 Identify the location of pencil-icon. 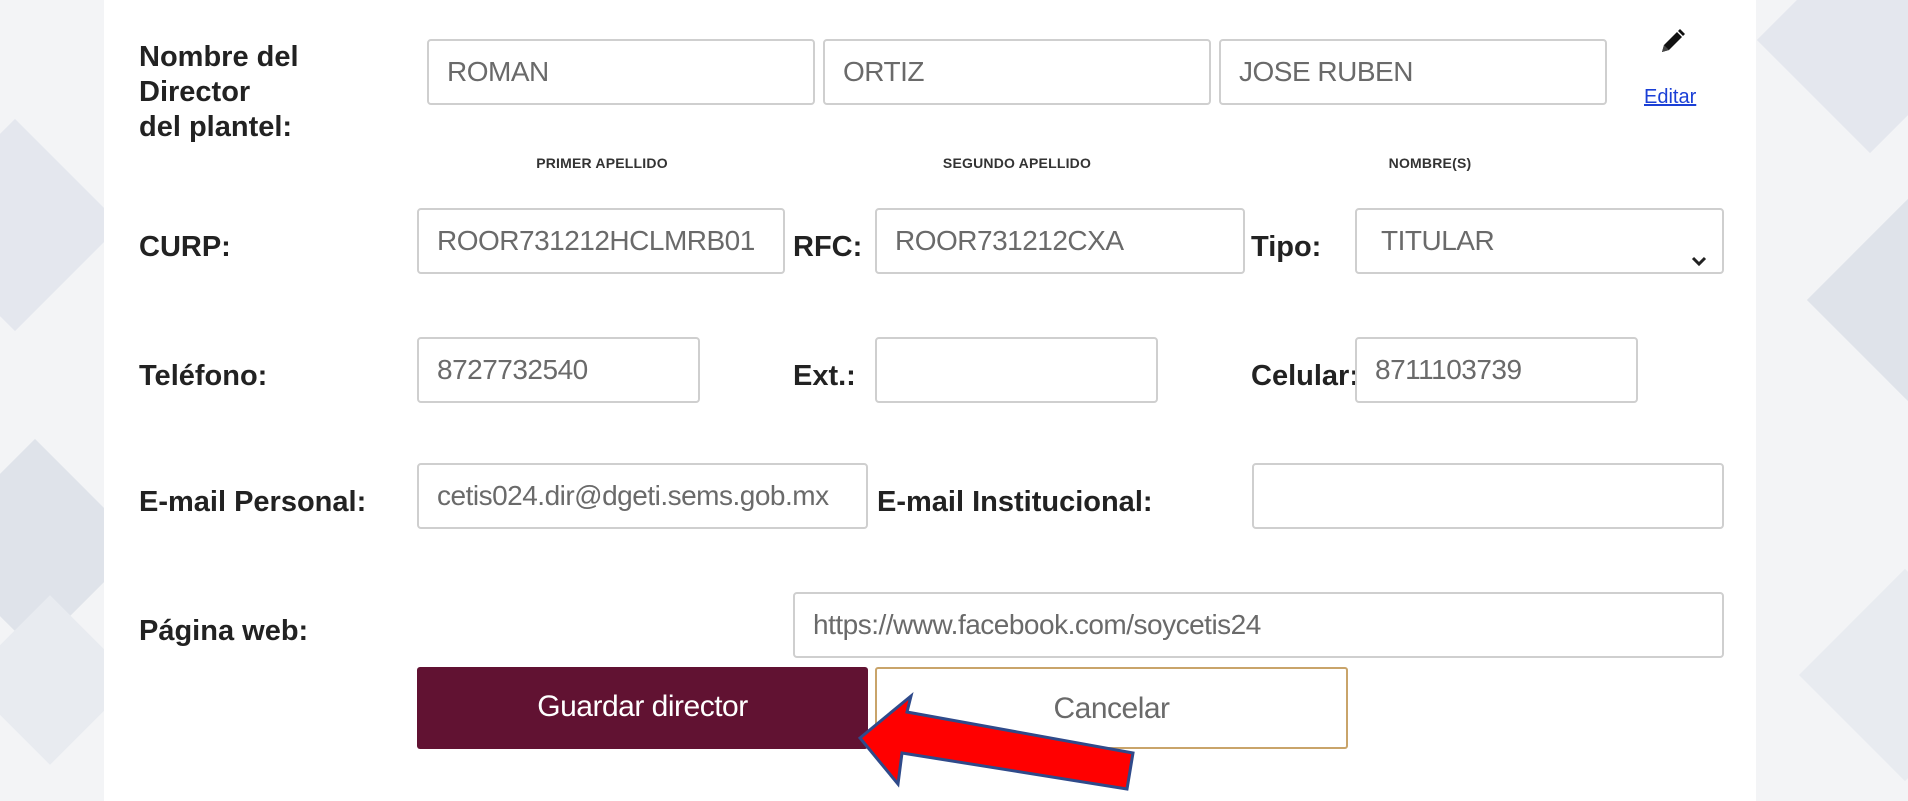
(1672, 44).